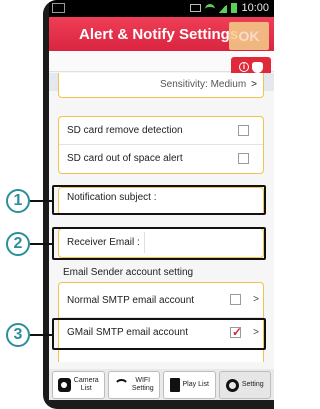  What do you see at coordinates (229, 8) in the screenshot?
I see `status-icons: 10:00` at bounding box center [229, 8].